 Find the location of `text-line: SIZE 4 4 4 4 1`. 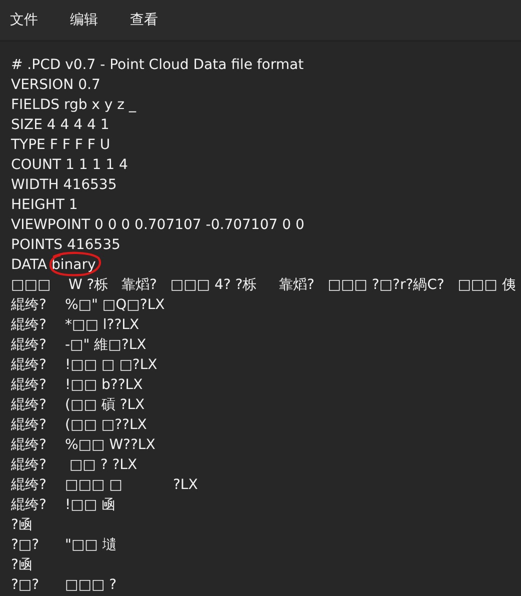

text-line: SIZE 4 4 4 4 1 is located at coordinates (60, 125).